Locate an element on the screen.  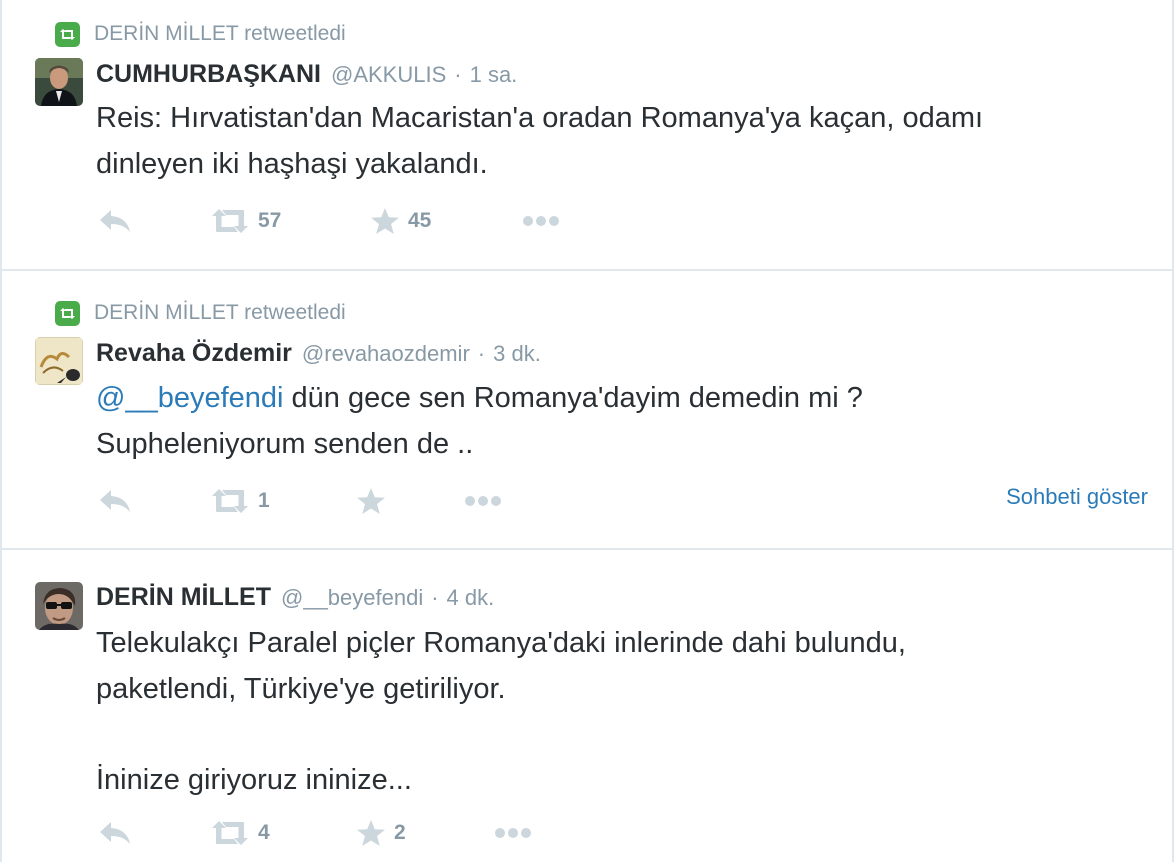
tweet-header: DERİN MİLLET @__beyefendi · 4 dk. is located at coordinates (295, 597).